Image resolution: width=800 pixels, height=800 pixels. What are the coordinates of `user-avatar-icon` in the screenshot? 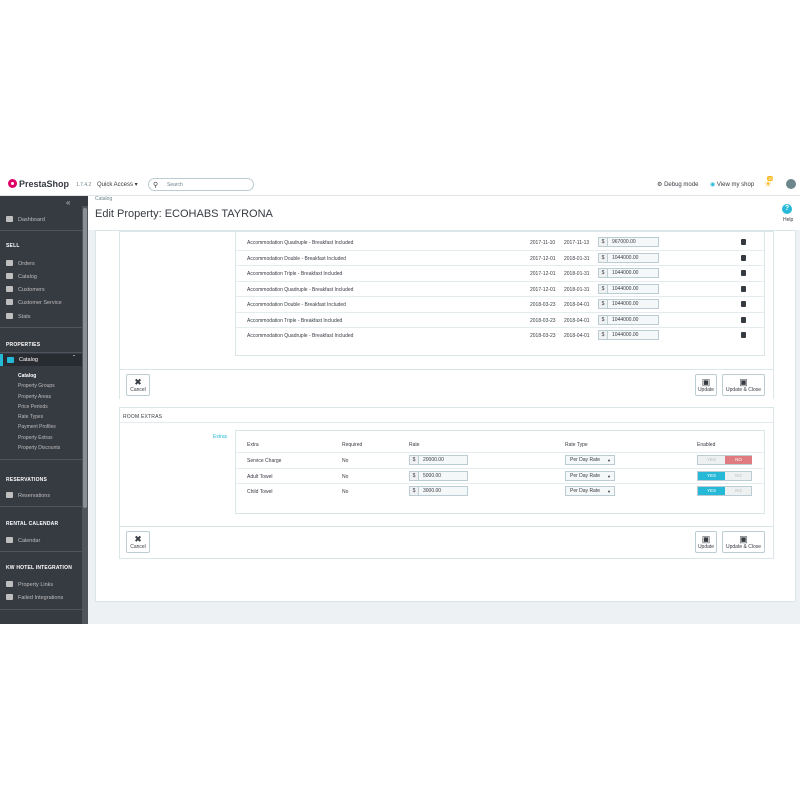 It's located at (791, 184).